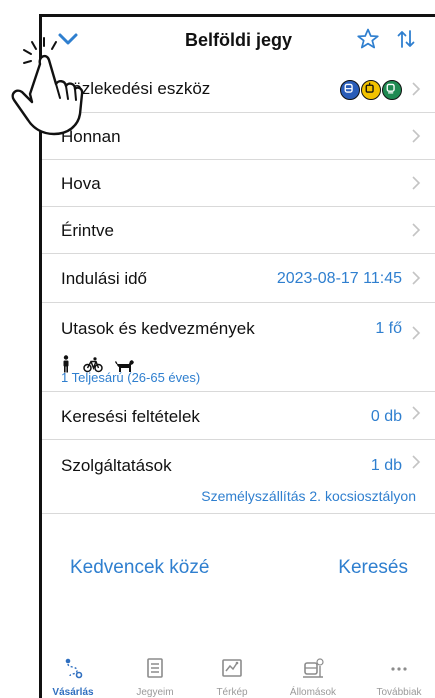  What do you see at coordinates (155, 668) in the screenshot?
I see `ticket-list-icon` at bounding box center [155, 668].